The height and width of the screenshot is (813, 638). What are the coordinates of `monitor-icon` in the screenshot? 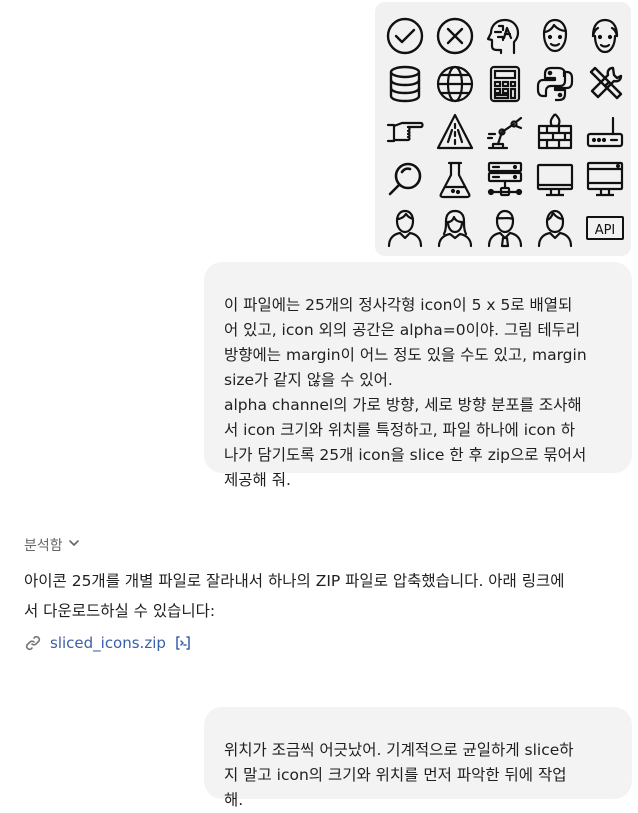 It's located at (555, 180).